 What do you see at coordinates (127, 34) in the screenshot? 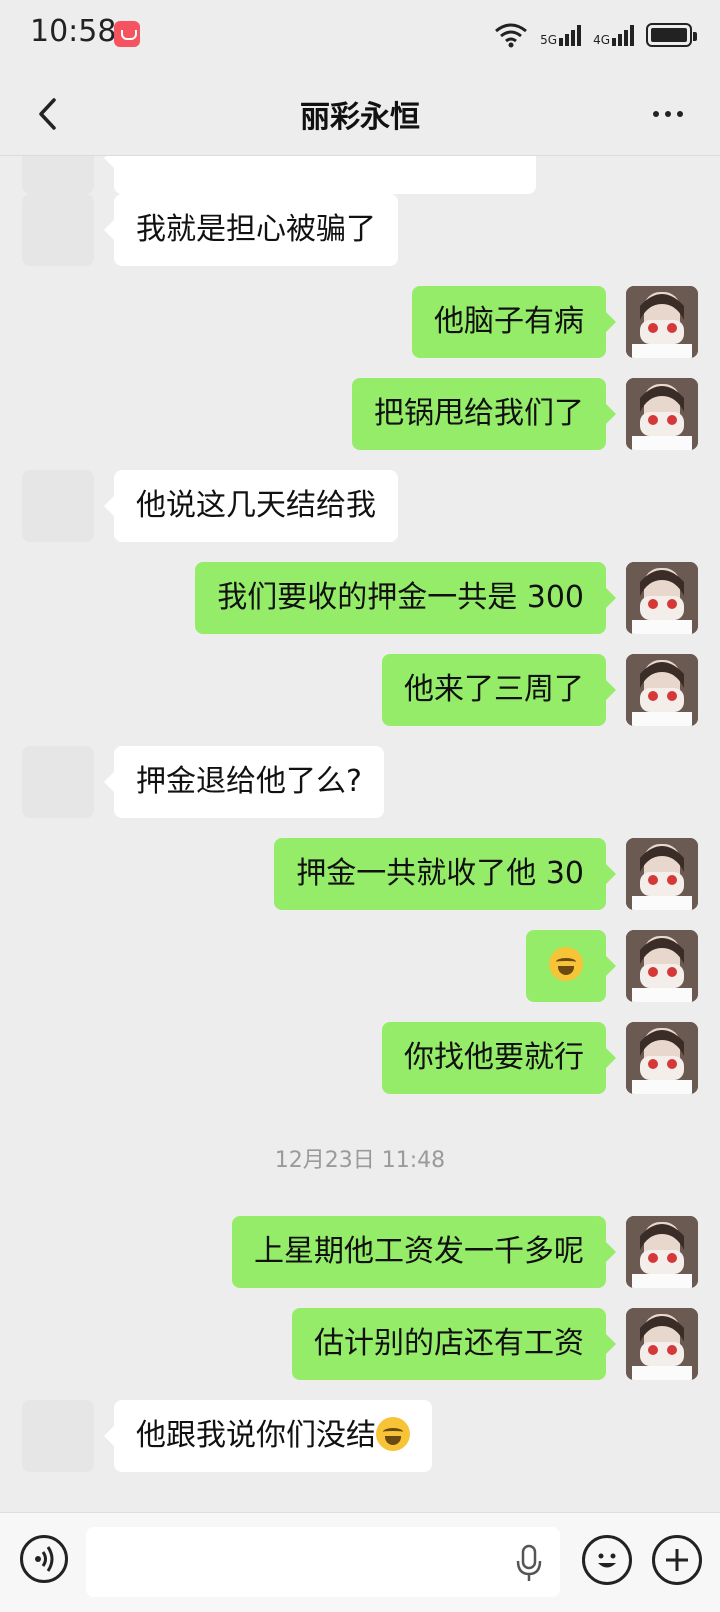
I see `app-notification-icon` at bounding box center [127, 34].